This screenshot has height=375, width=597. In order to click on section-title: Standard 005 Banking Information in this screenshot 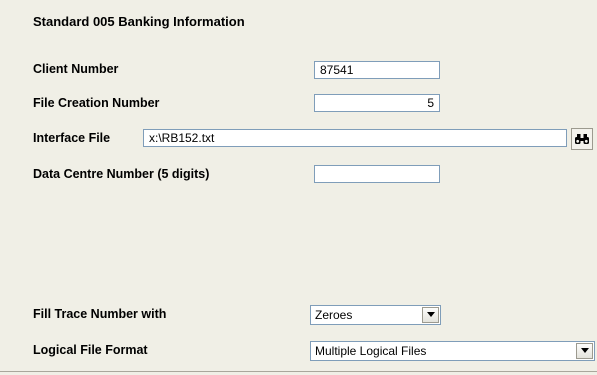, I will do `click(139, 21)`.